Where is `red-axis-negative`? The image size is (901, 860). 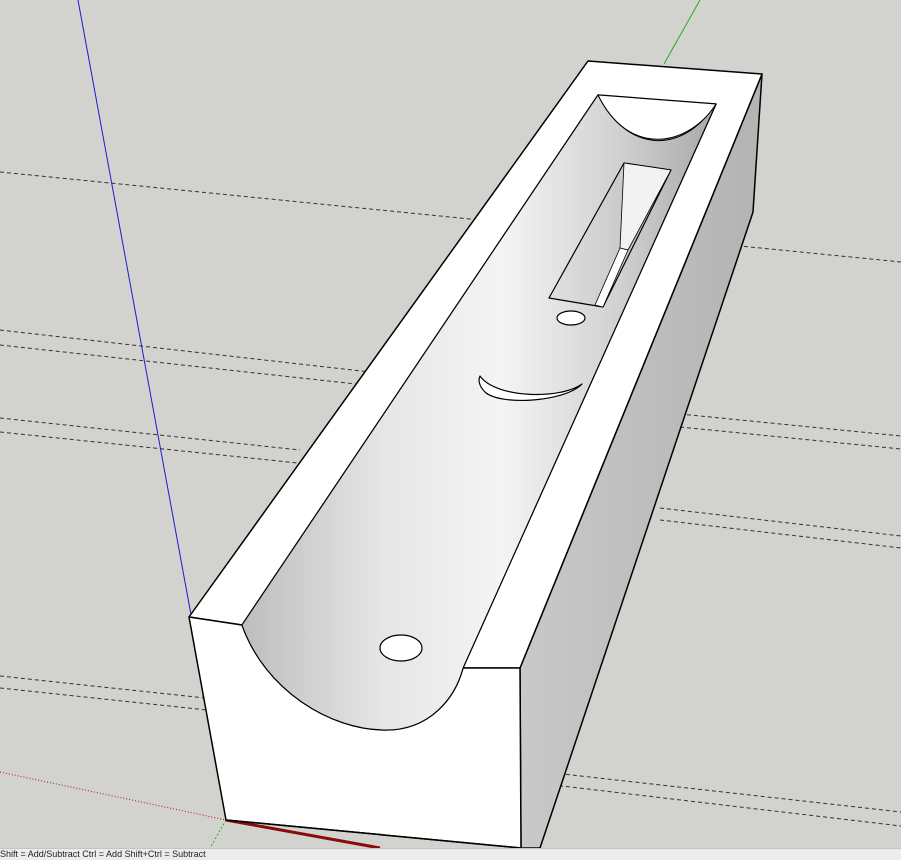
red-axis-negative is located at coordinates (113, 796).